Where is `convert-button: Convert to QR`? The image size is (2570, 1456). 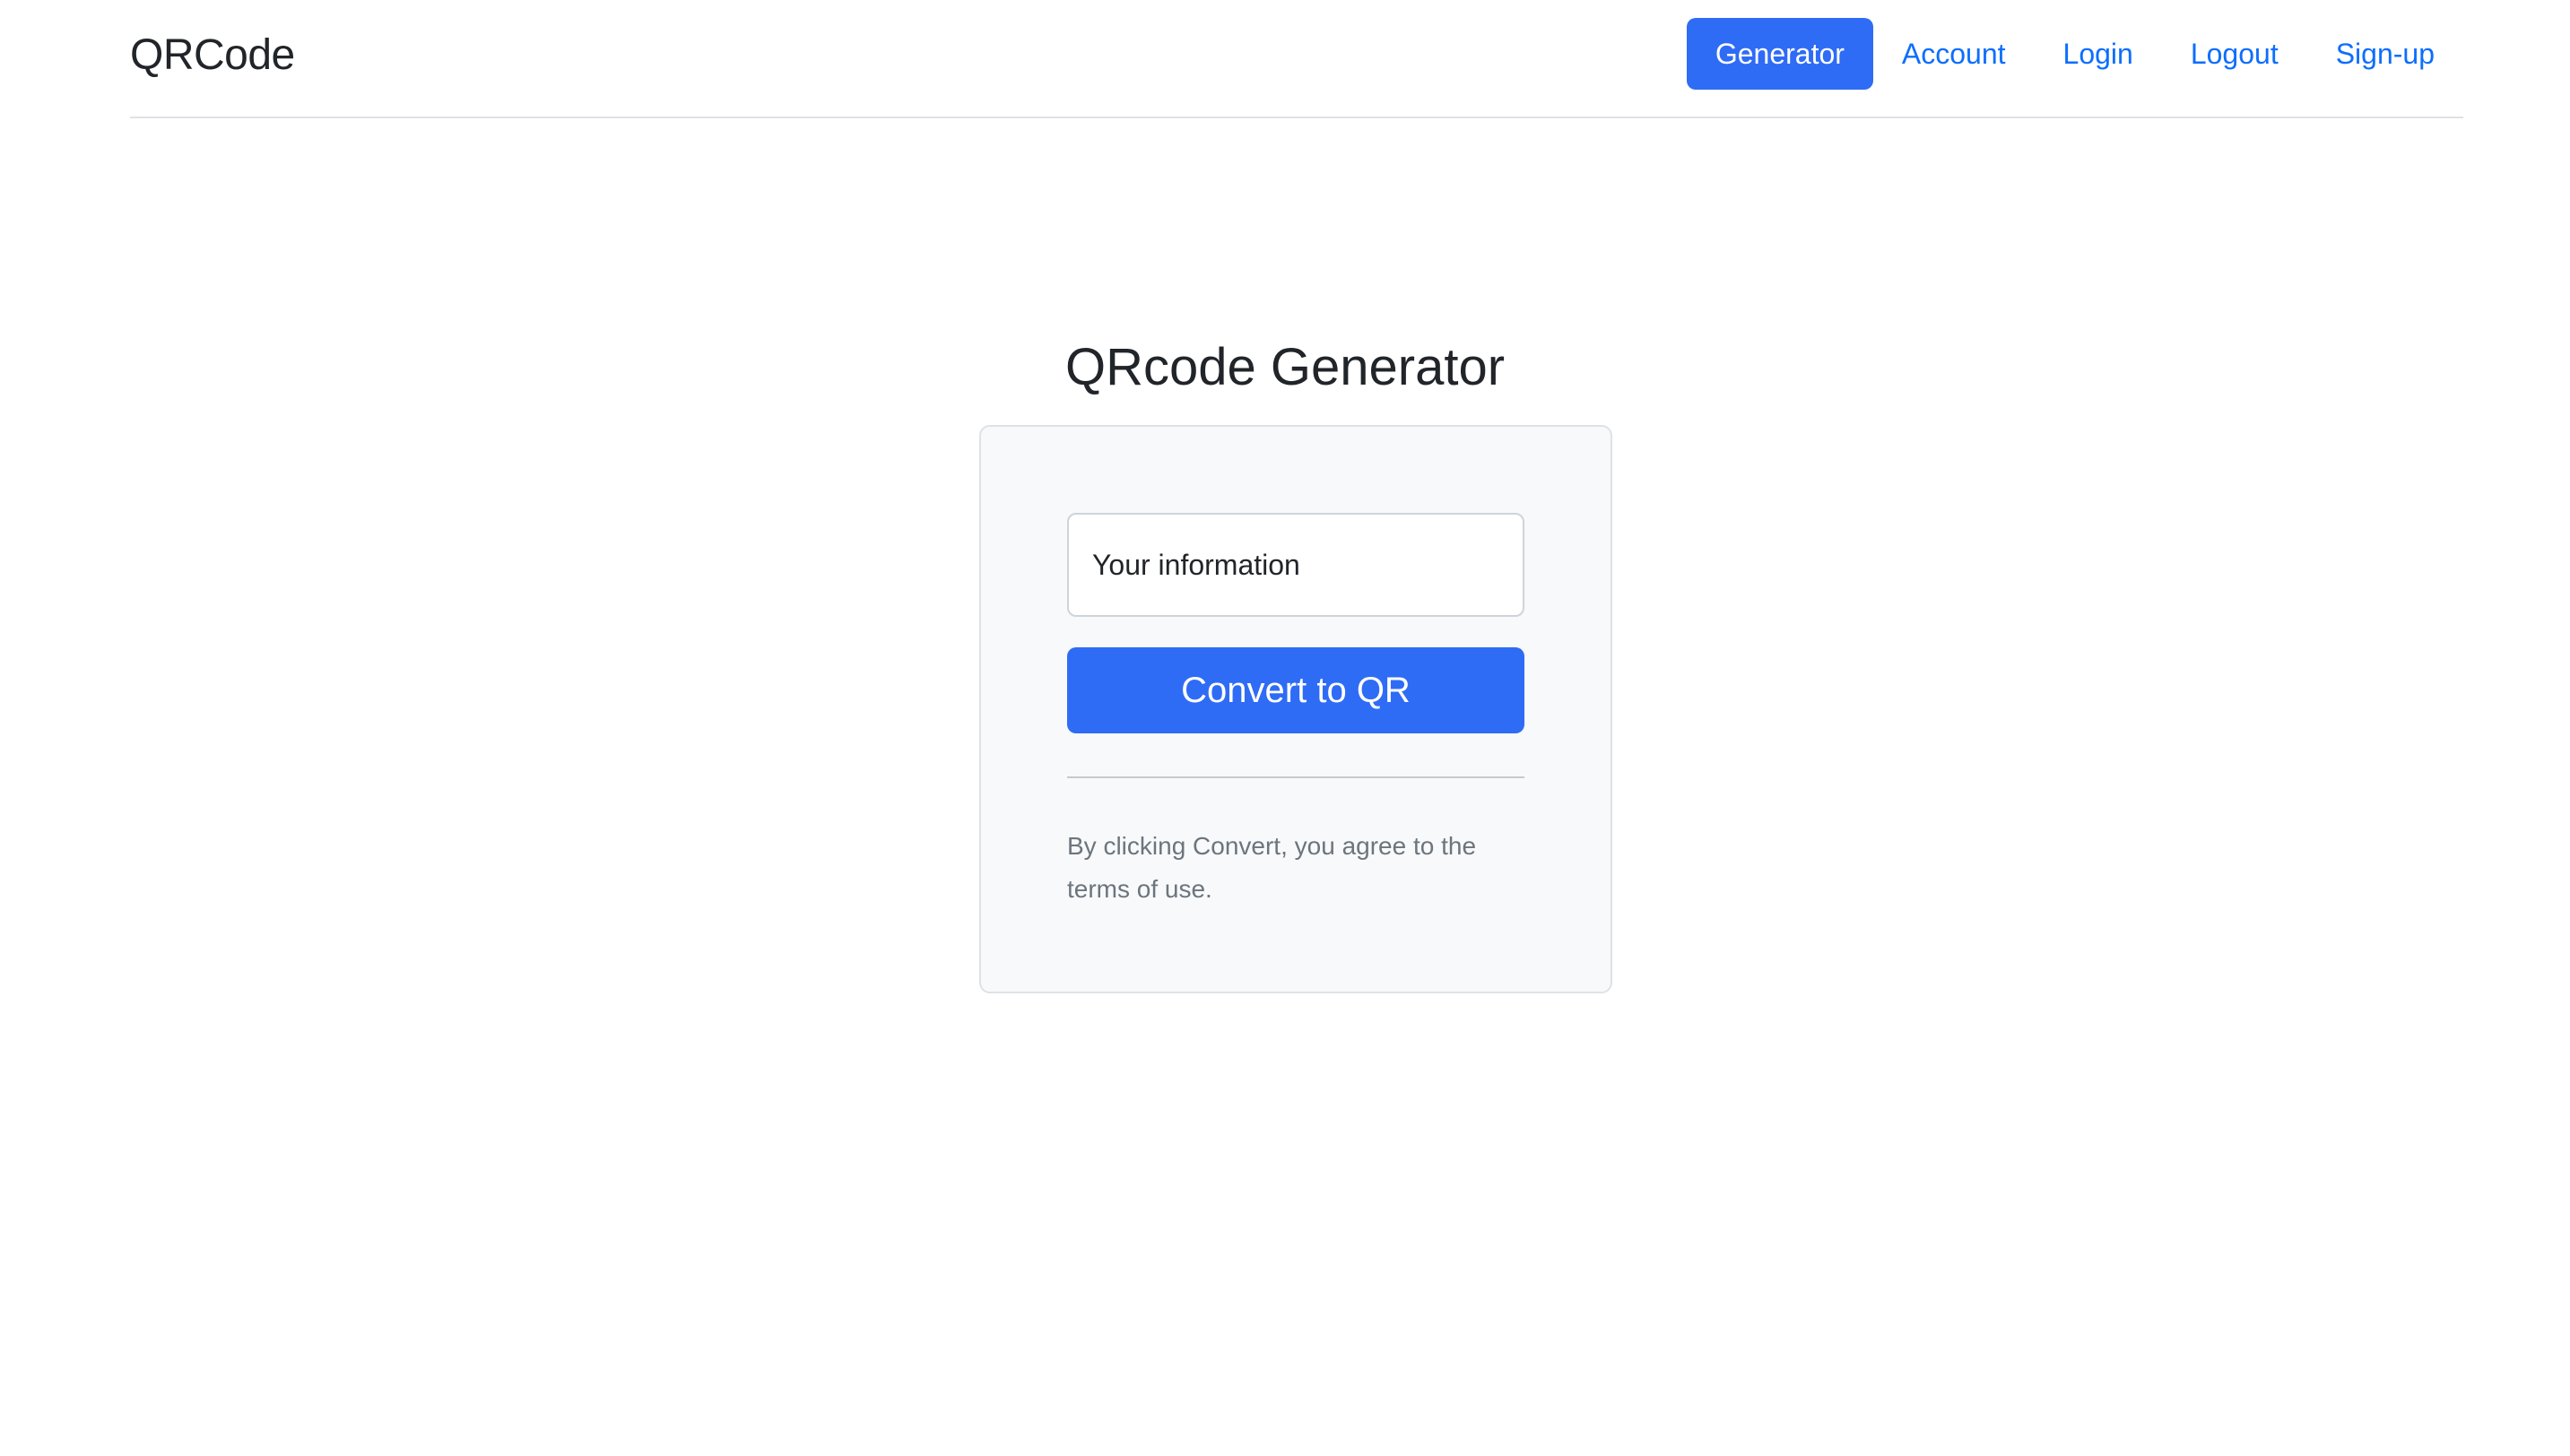
convert-button: Convert to QR is located at coordinates (1296, 690).